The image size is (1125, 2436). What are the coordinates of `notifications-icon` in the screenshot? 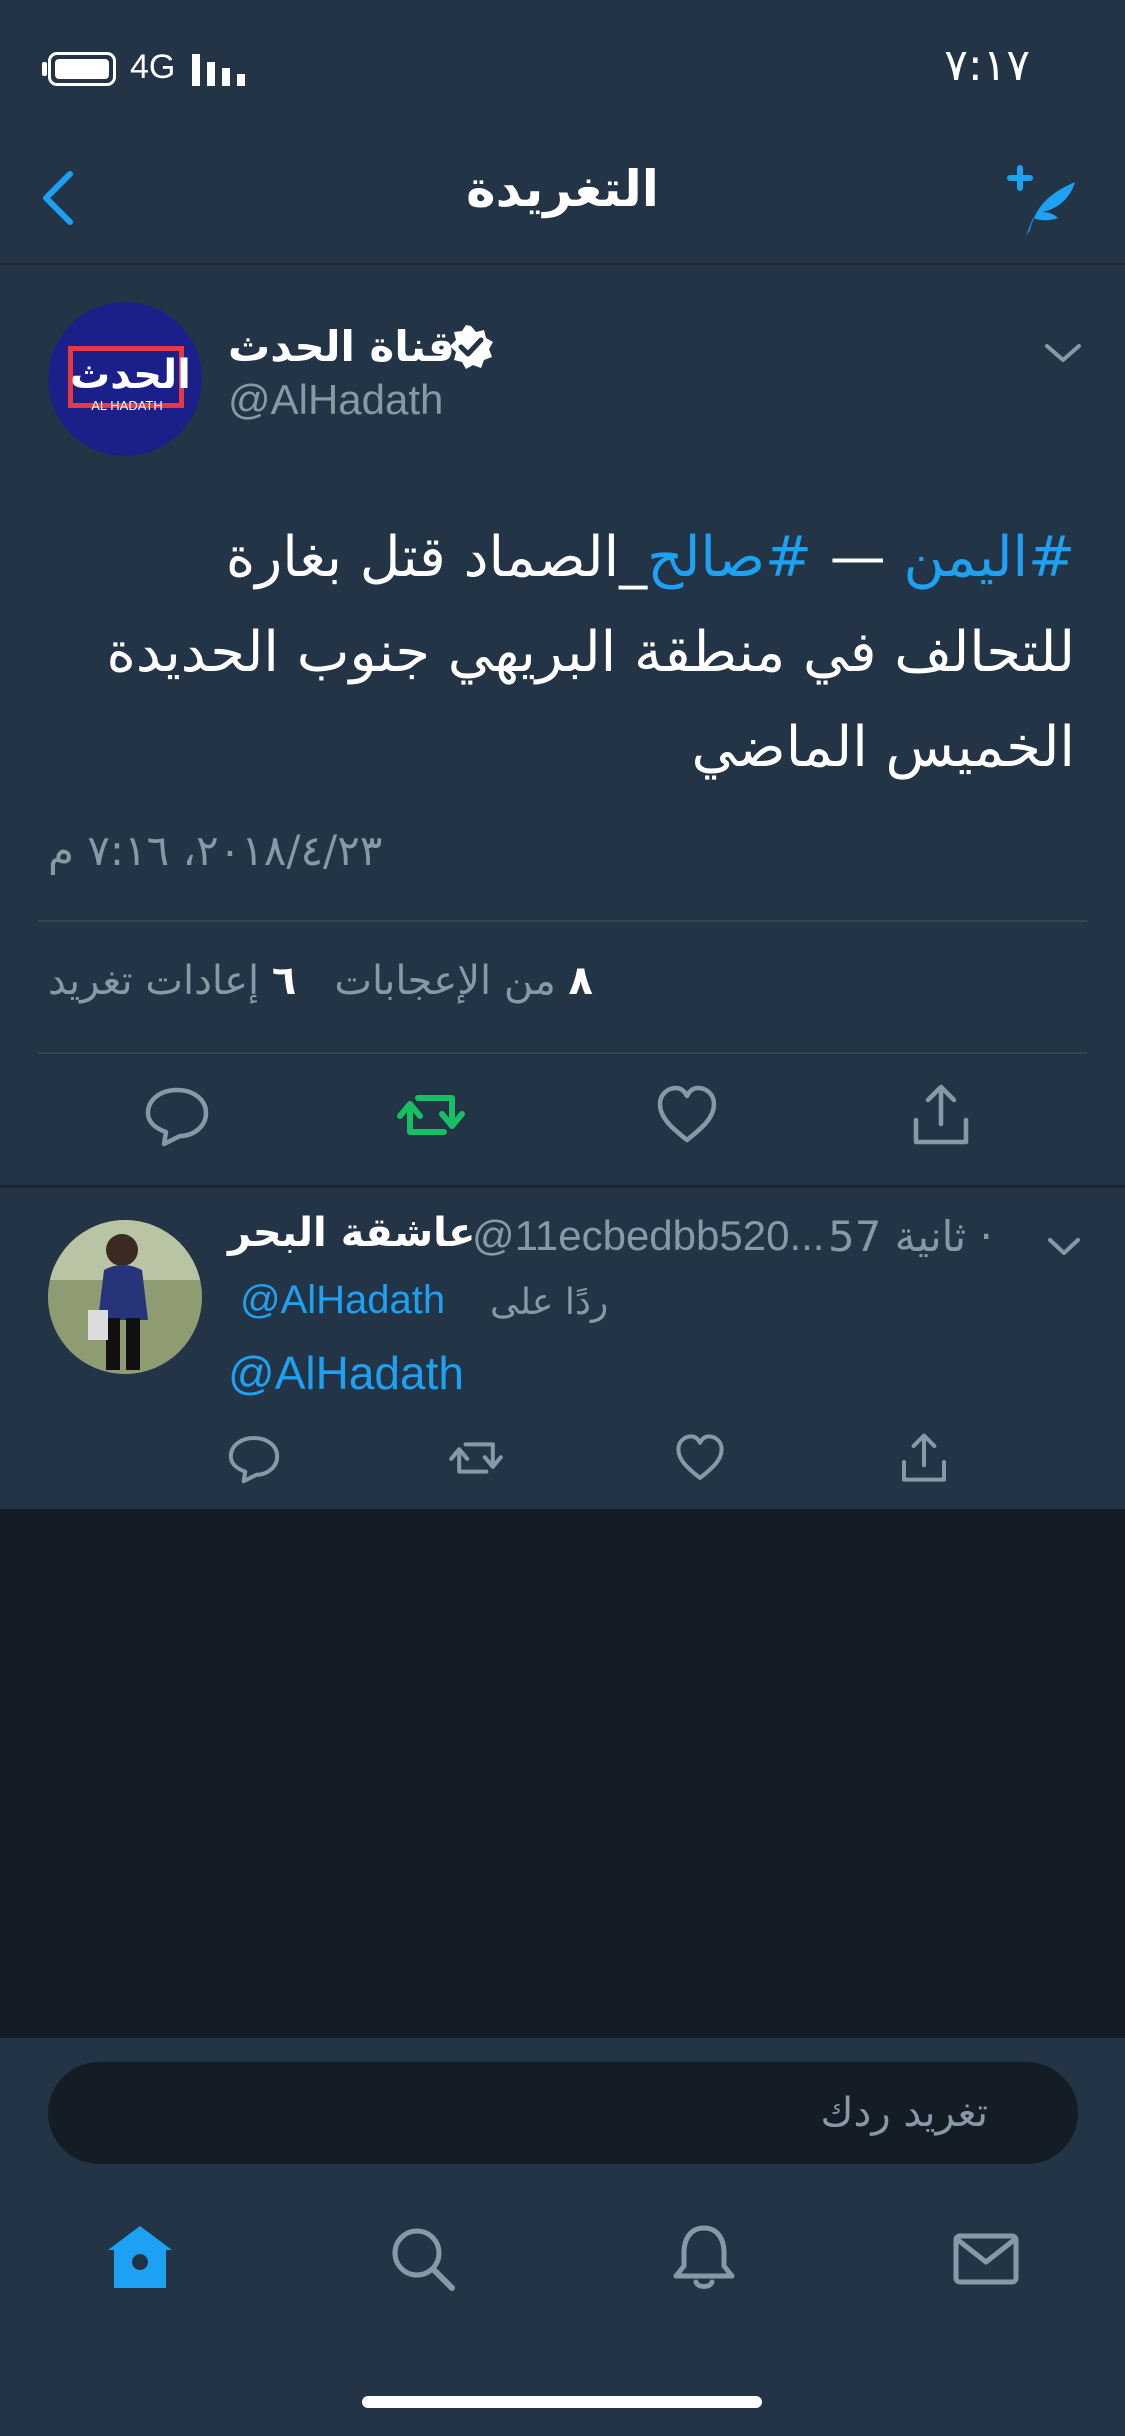 It's located at (704, 2258).